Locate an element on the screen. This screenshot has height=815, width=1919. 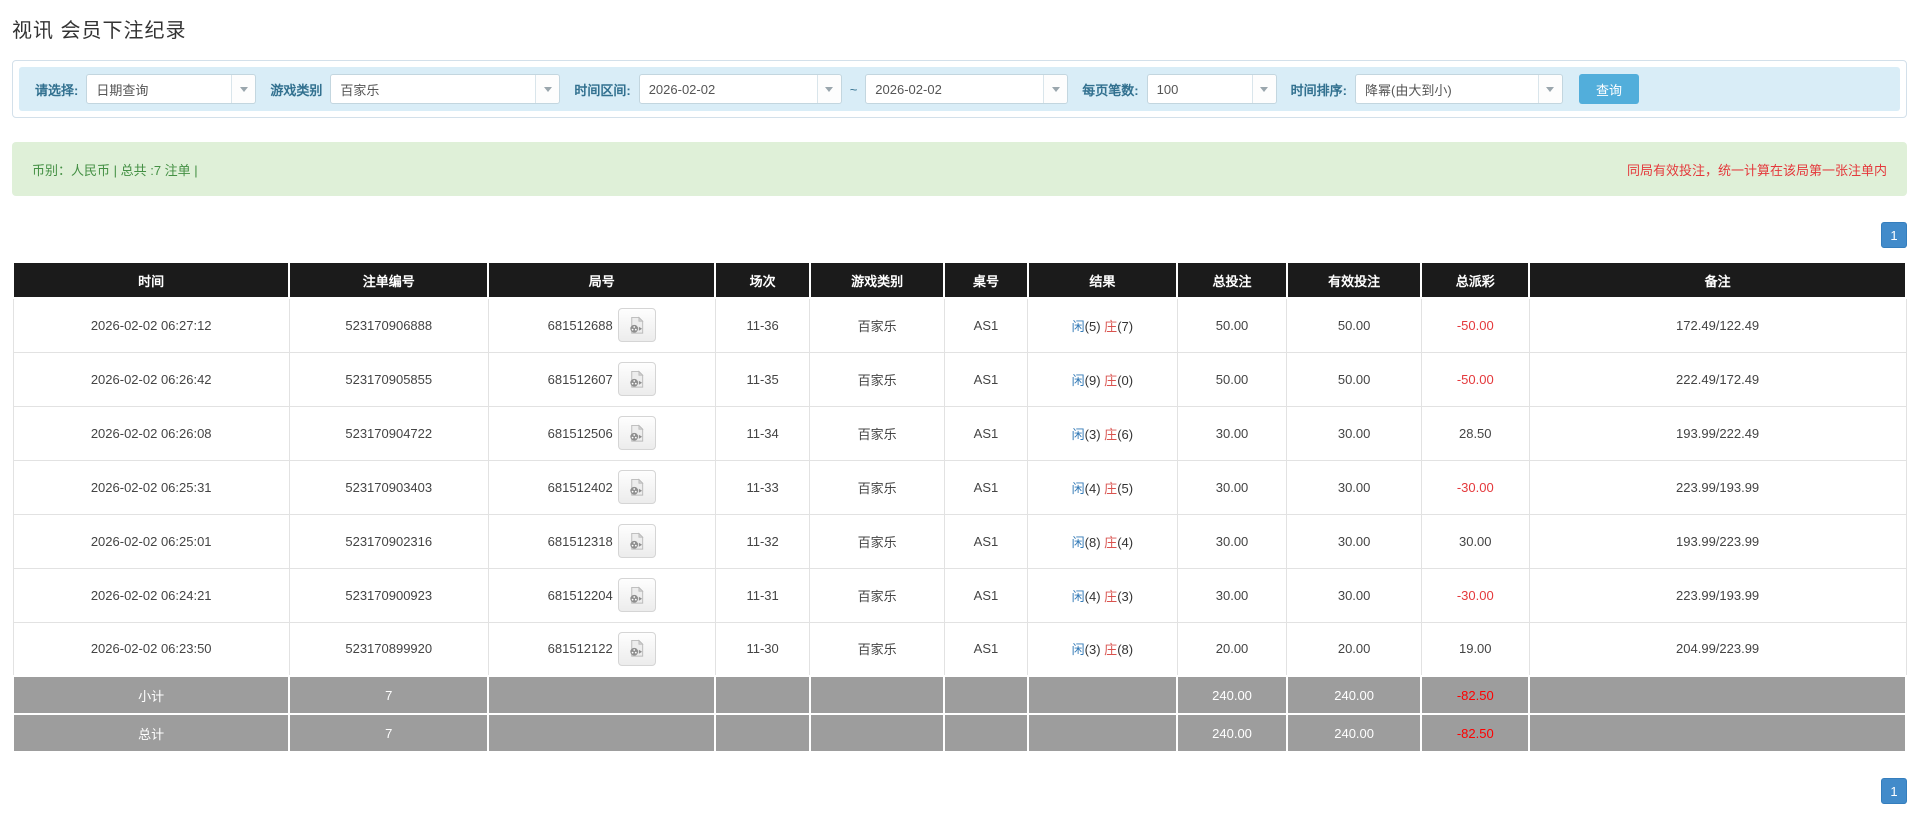
cell-note: 204.99/223.99 is located at coordinates (1717, 649).